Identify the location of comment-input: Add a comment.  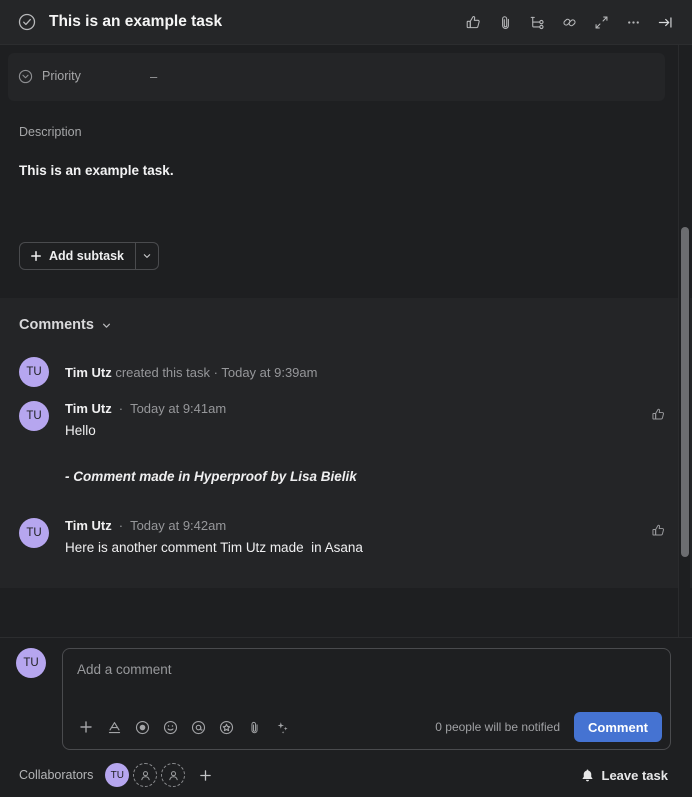
(366, 677).